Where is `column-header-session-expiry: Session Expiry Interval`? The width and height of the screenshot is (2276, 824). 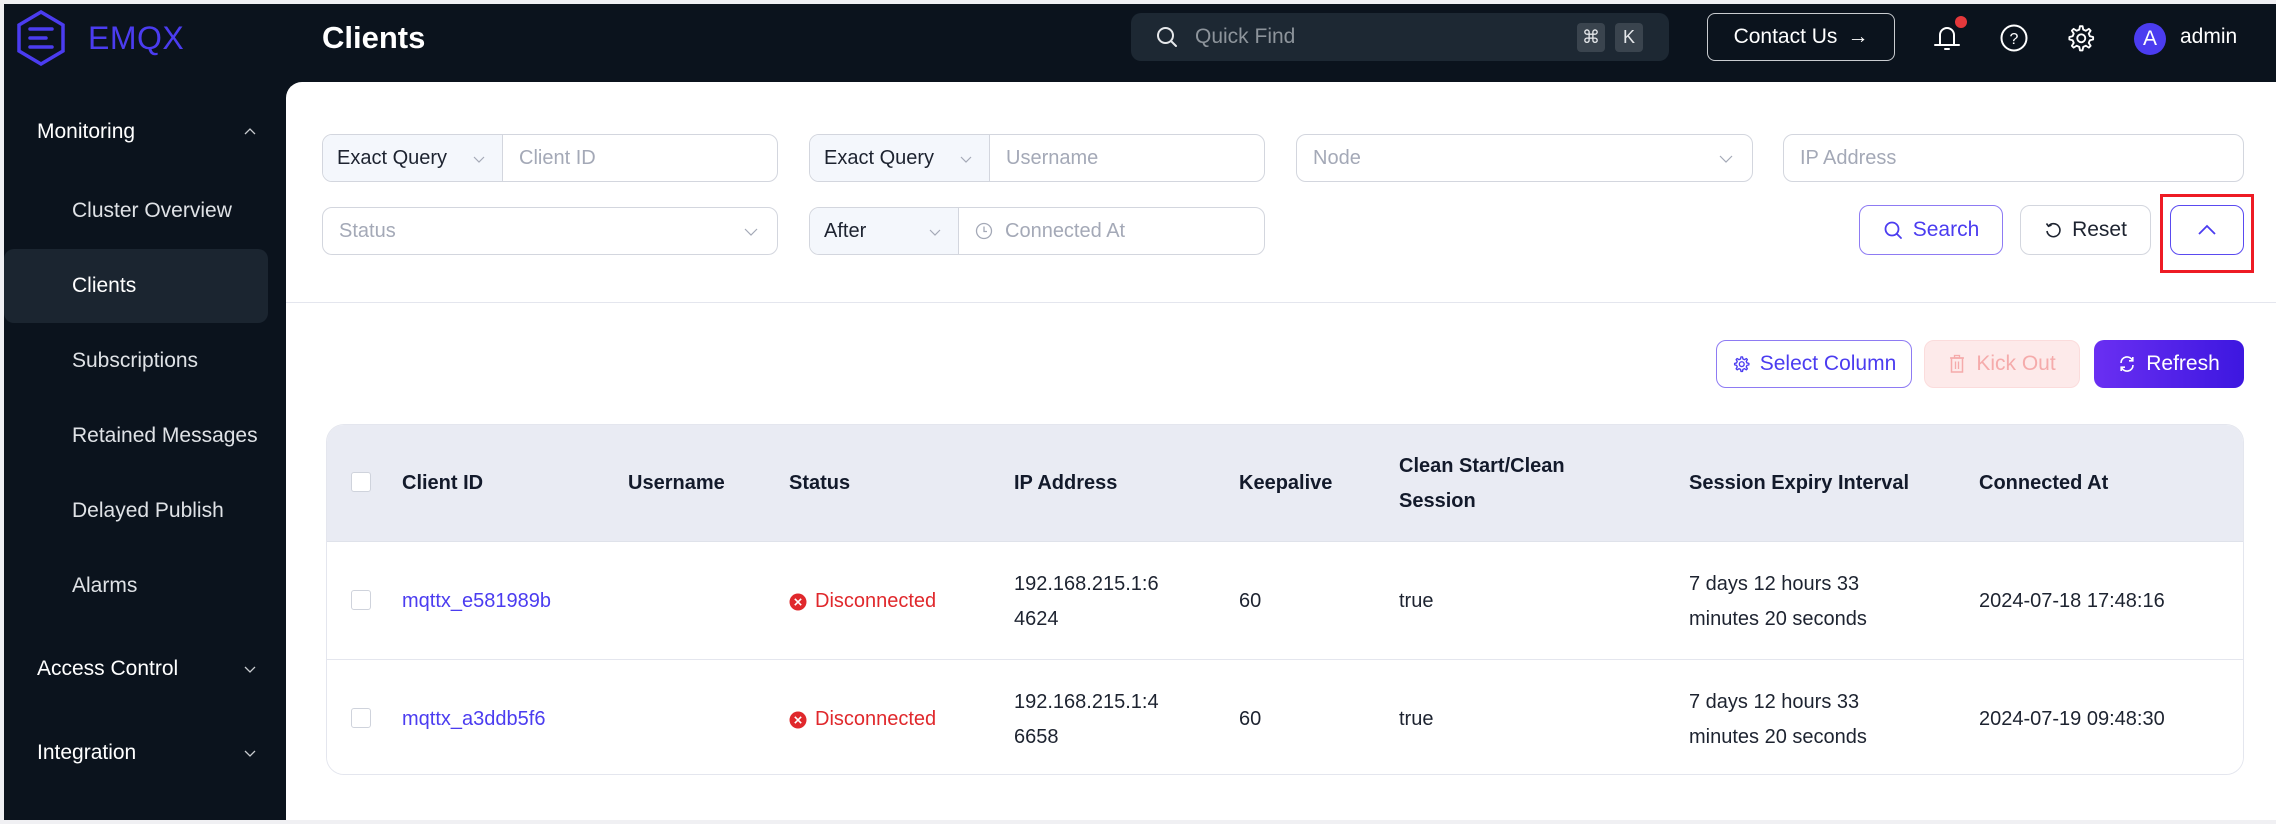
column-header-session-expiry: Session Expiry Interval is located at coordinates (1799, 483).